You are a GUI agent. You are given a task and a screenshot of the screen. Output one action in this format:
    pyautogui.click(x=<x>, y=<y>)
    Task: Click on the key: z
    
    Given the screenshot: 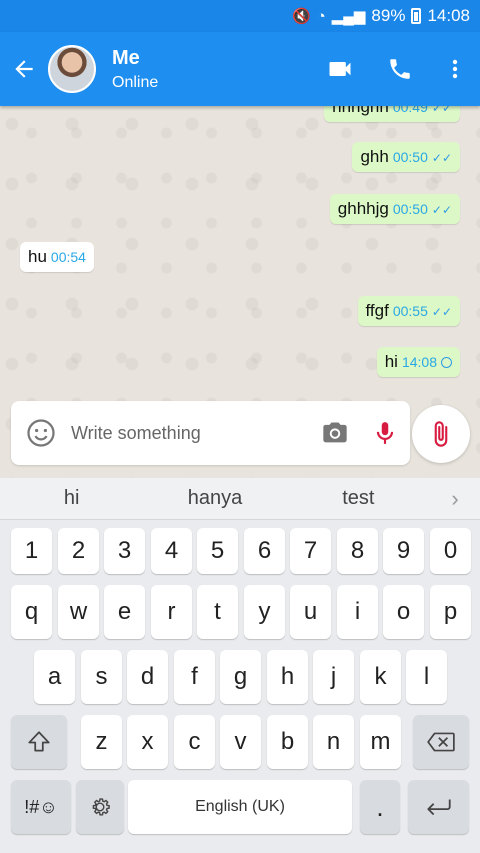 What is the action you would take?
    pyautogui.click(x=101, y=742)
    